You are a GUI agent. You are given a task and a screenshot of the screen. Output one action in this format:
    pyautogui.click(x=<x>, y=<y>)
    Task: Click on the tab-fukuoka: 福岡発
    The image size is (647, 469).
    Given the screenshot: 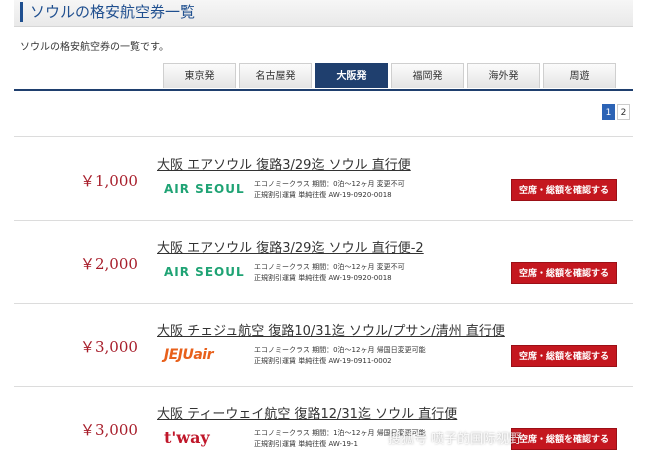 What is the action you would take?
    pyautogui.click(x=427, y=75)
    